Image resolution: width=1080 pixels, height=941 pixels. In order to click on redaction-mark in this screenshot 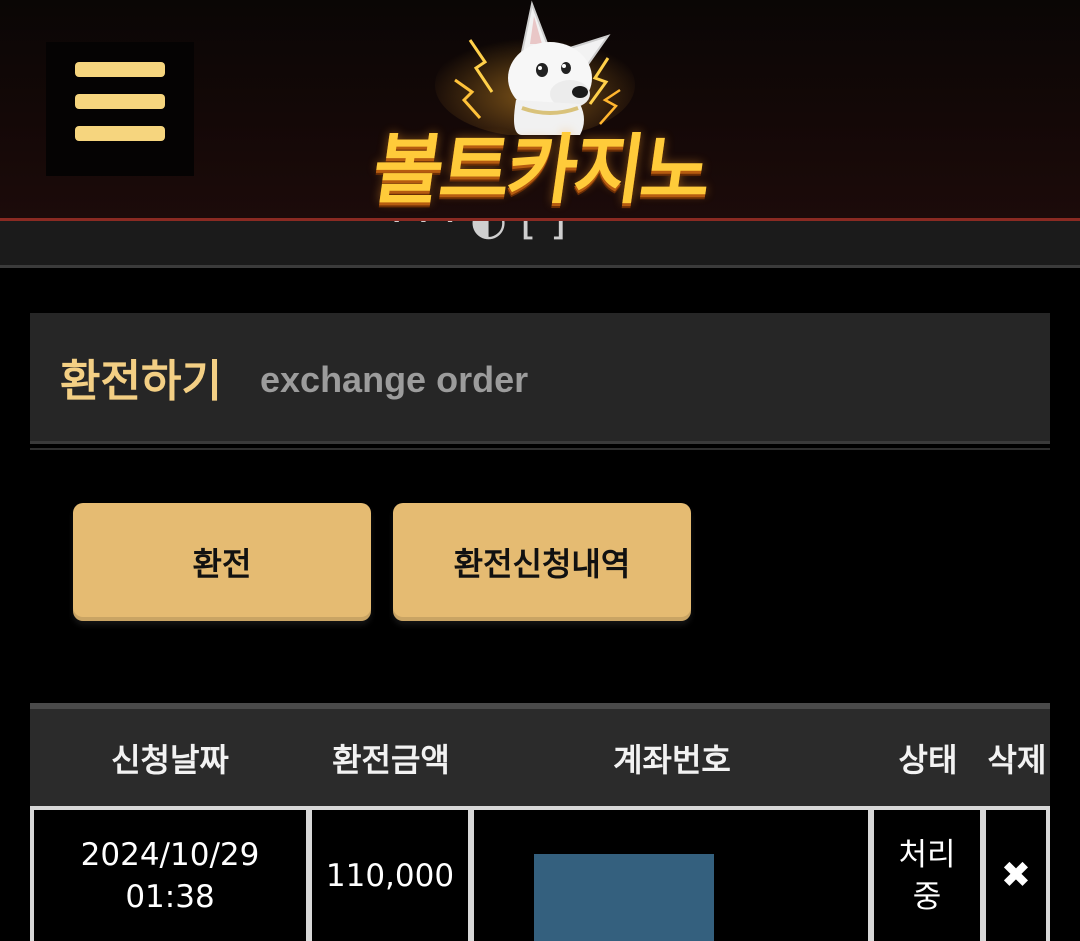, I will do `click(761, 822)`.